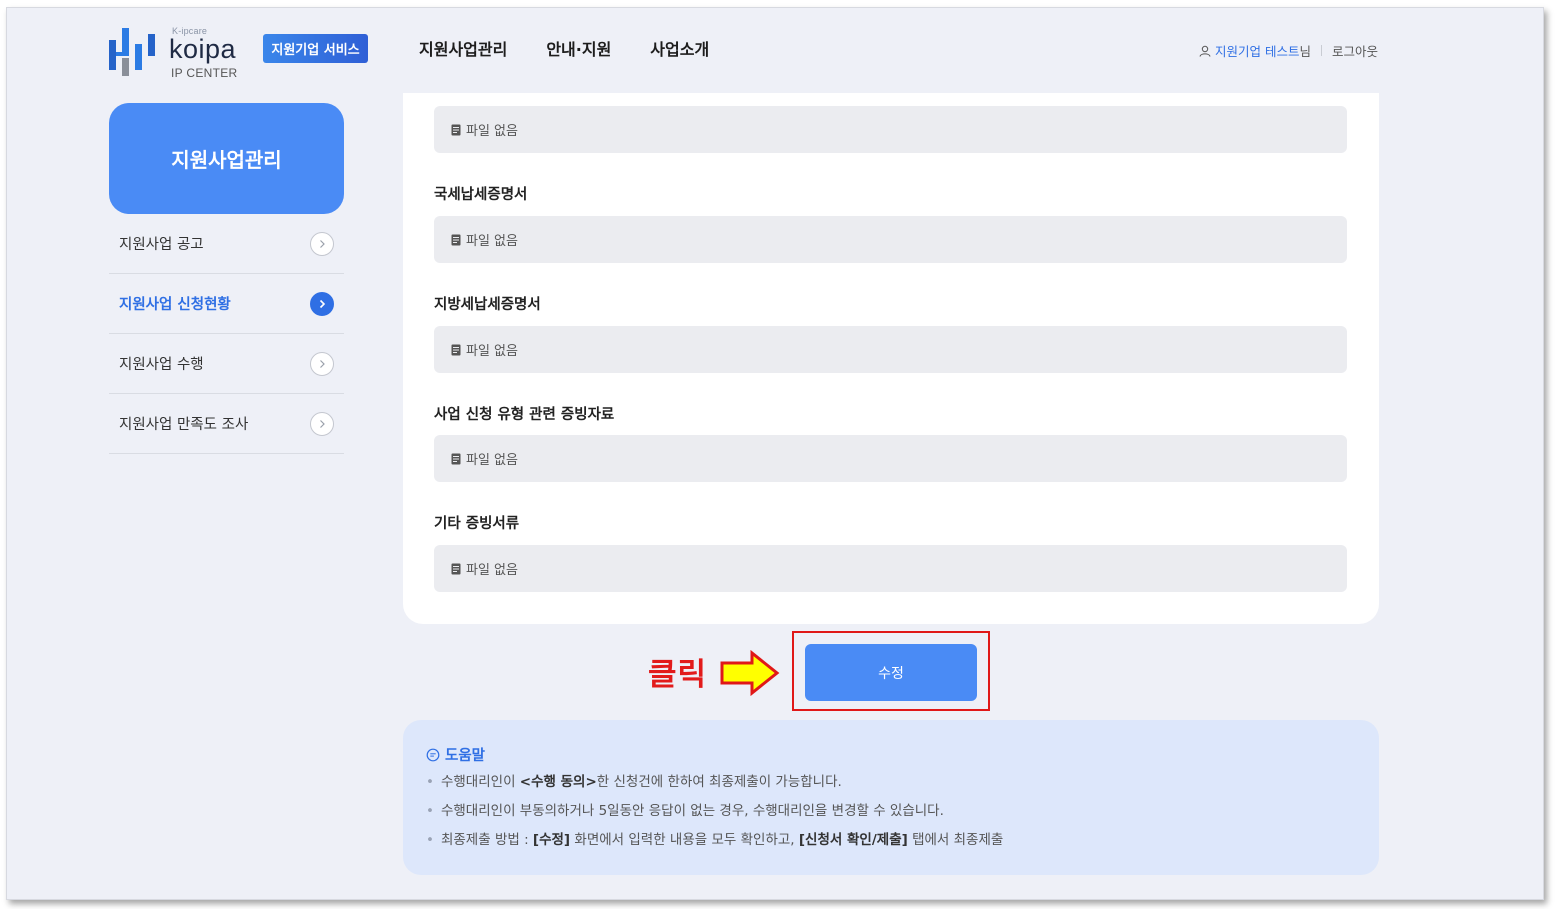 The height and width of the screenshot is (909, 1557). Describe the element at coordinates (487, 305) in the screenshot. I see `field-label-local-tax: 지방세납세증명서` at that location.